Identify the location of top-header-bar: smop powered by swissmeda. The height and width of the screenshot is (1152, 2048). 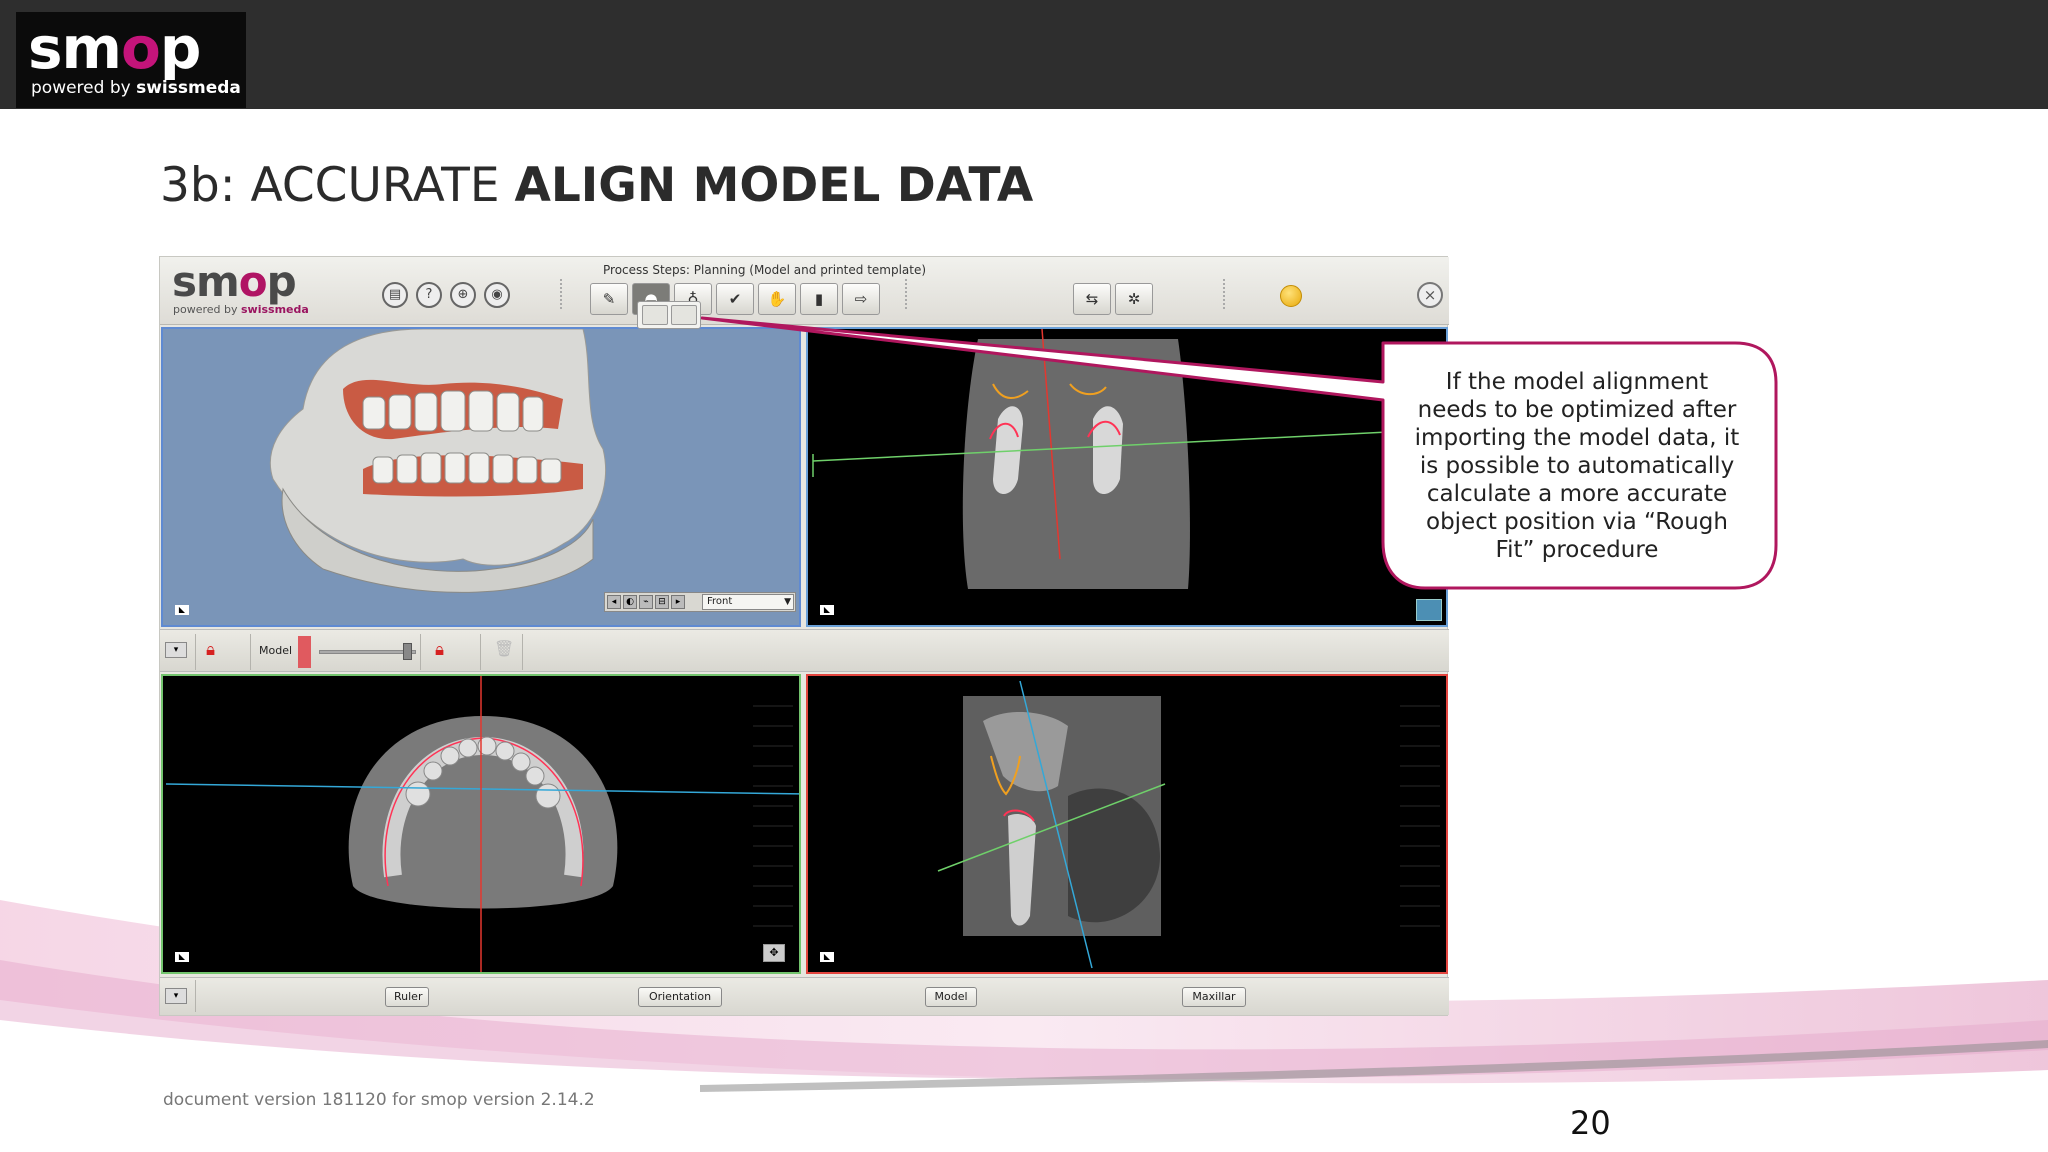
(1024, 54).